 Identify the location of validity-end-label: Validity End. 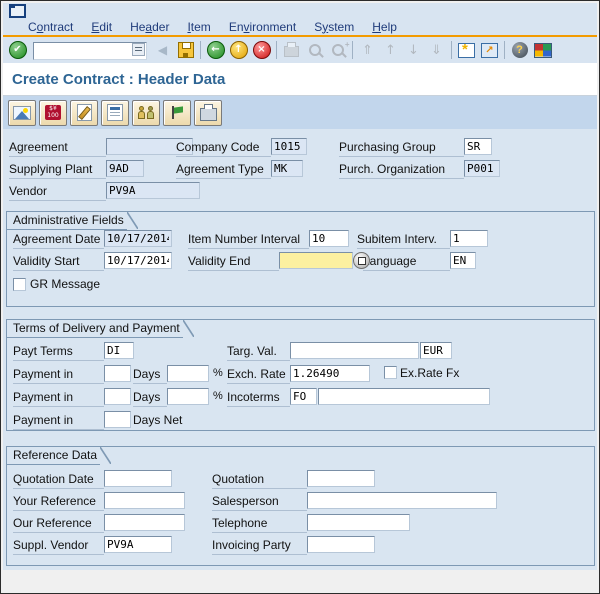
(233, 262).